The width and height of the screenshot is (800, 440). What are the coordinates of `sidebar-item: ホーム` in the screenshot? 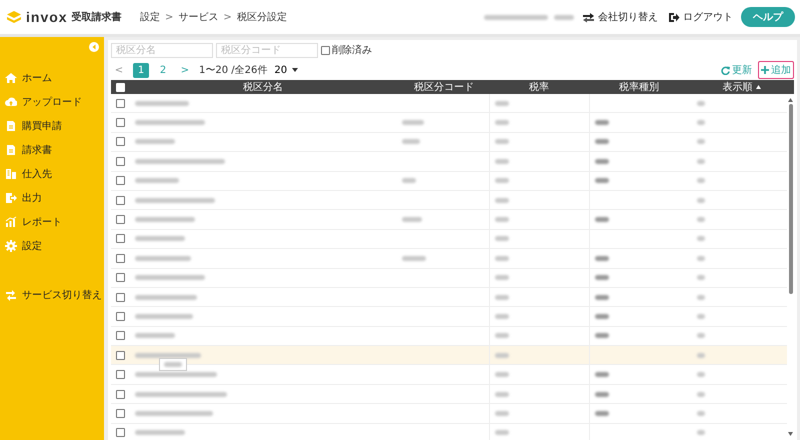 It's located at (52, 78).